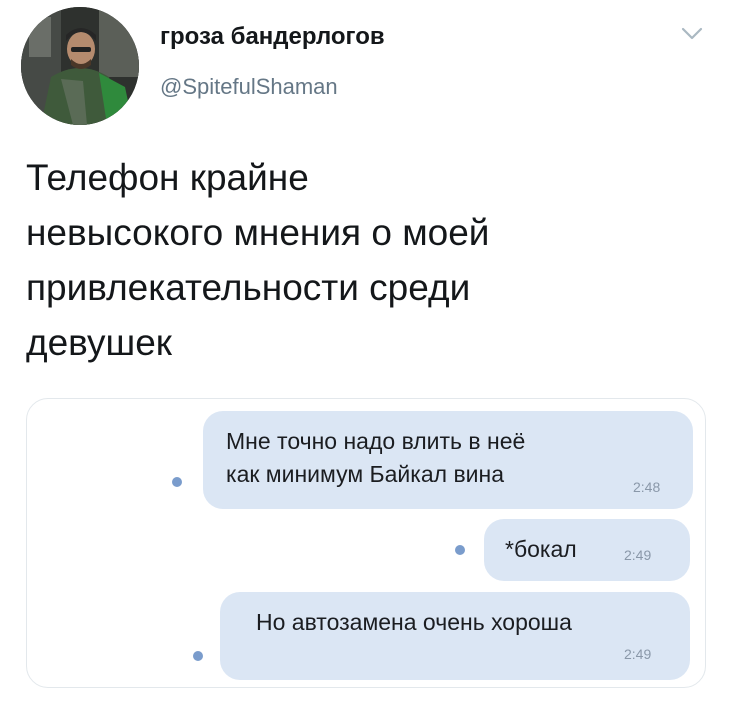 Image resolution: width=730 pixels, height=712 pixels. Describe the element at coordinates (587, 550) in the screenshot. I see `message-bubble: *бокал 2:49` at that location.